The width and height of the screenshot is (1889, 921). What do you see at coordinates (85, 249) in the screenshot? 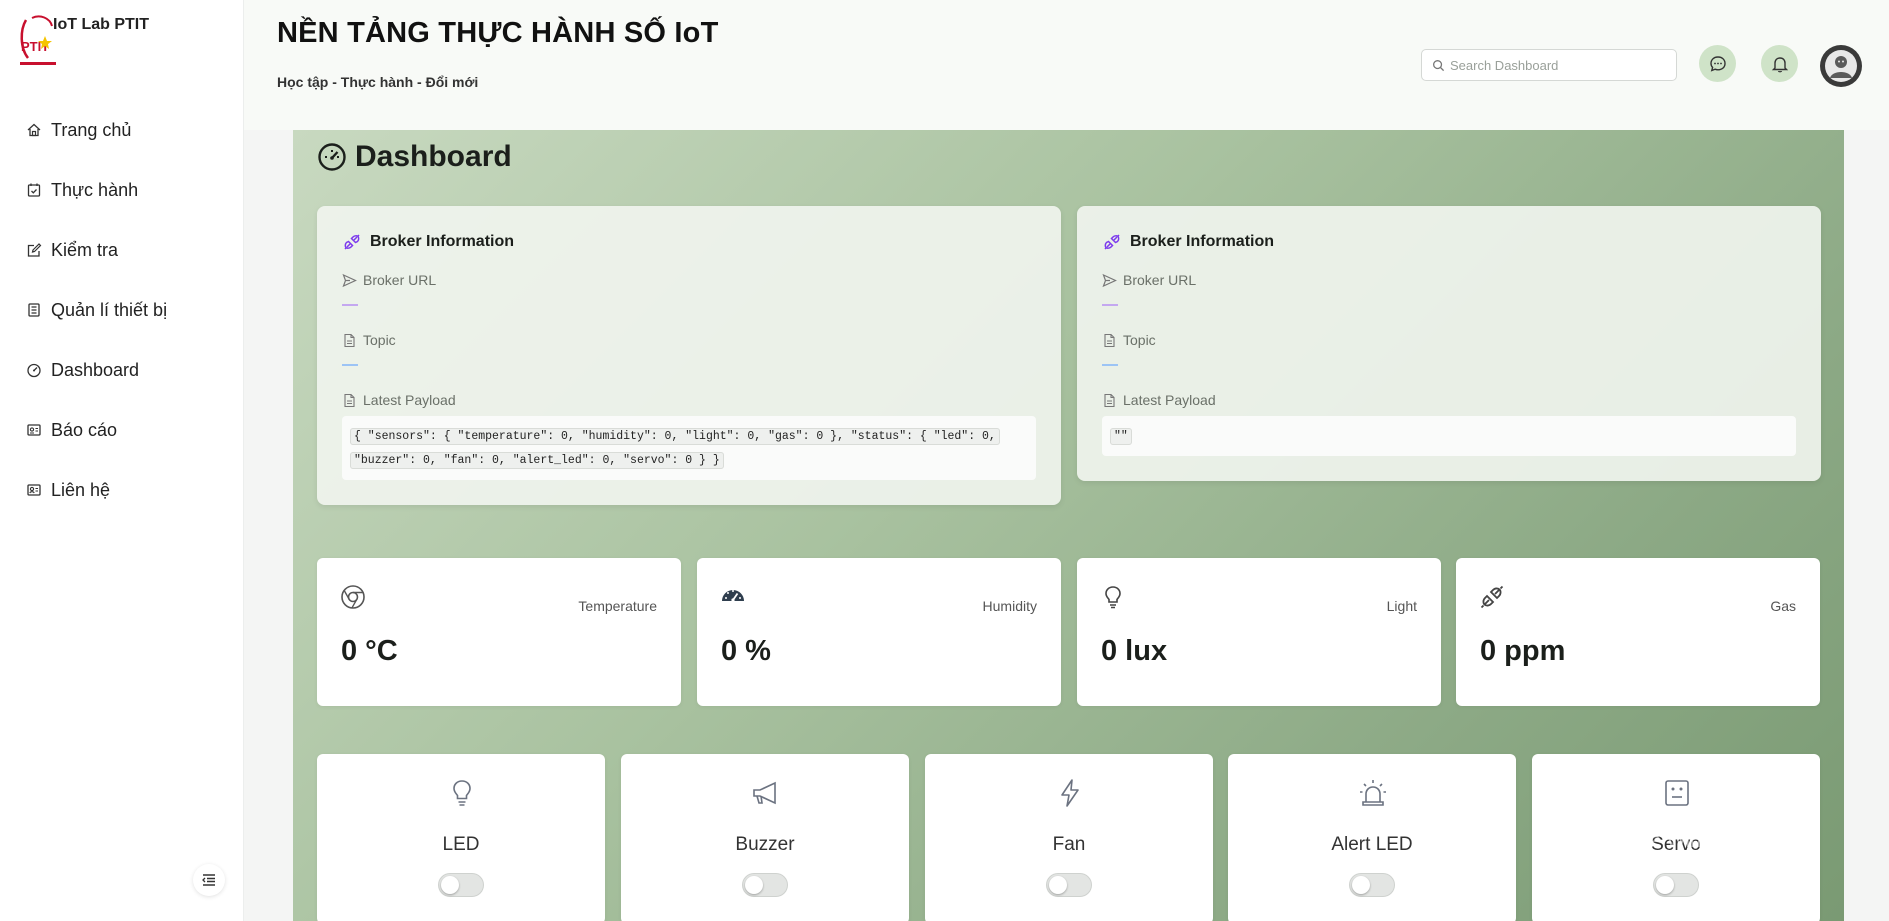
I see `sidebar-item-label: Kiểm tra` at bounding box center [85, 249].